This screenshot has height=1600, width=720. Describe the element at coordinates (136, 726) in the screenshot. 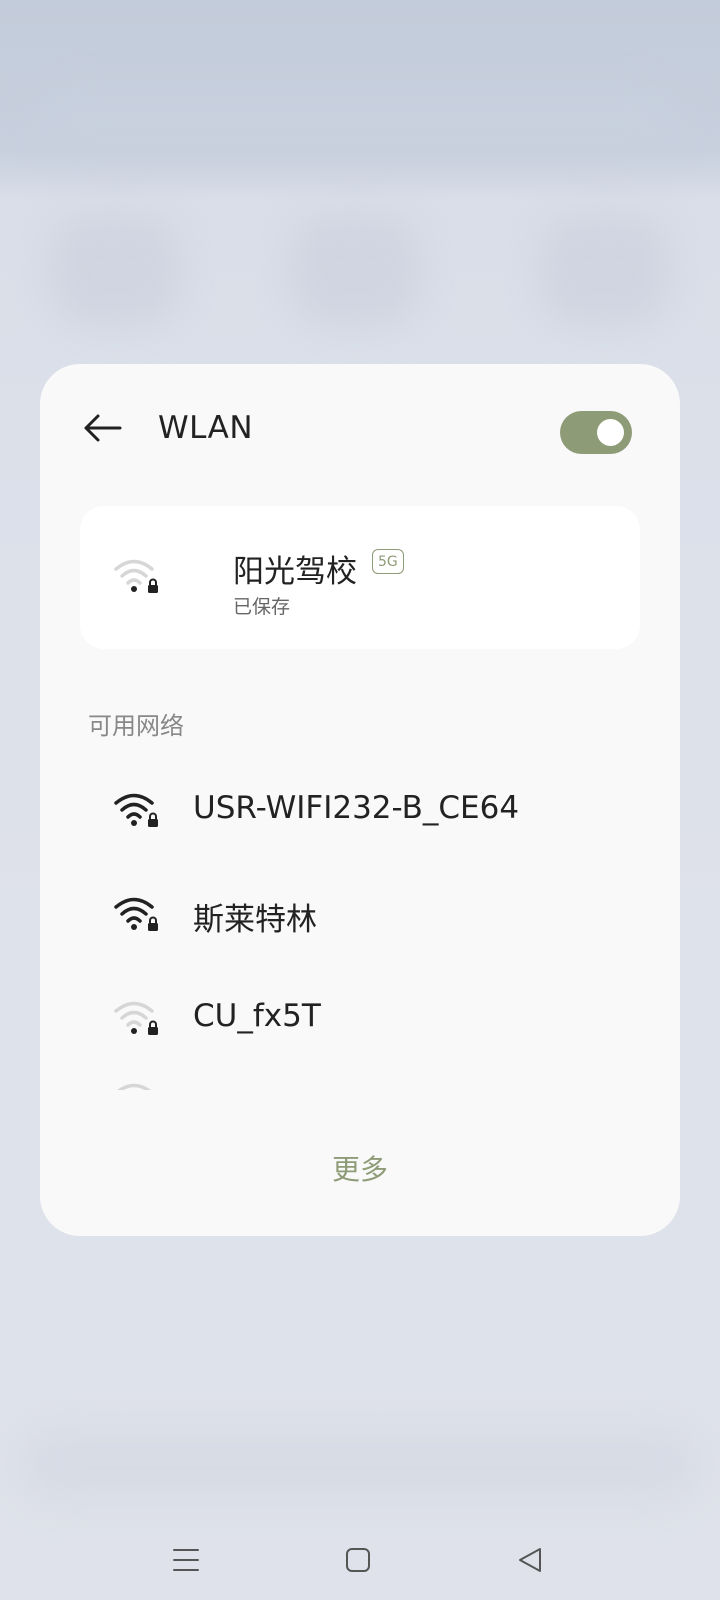

I see `available-networks-label: 可用网络` at that location.